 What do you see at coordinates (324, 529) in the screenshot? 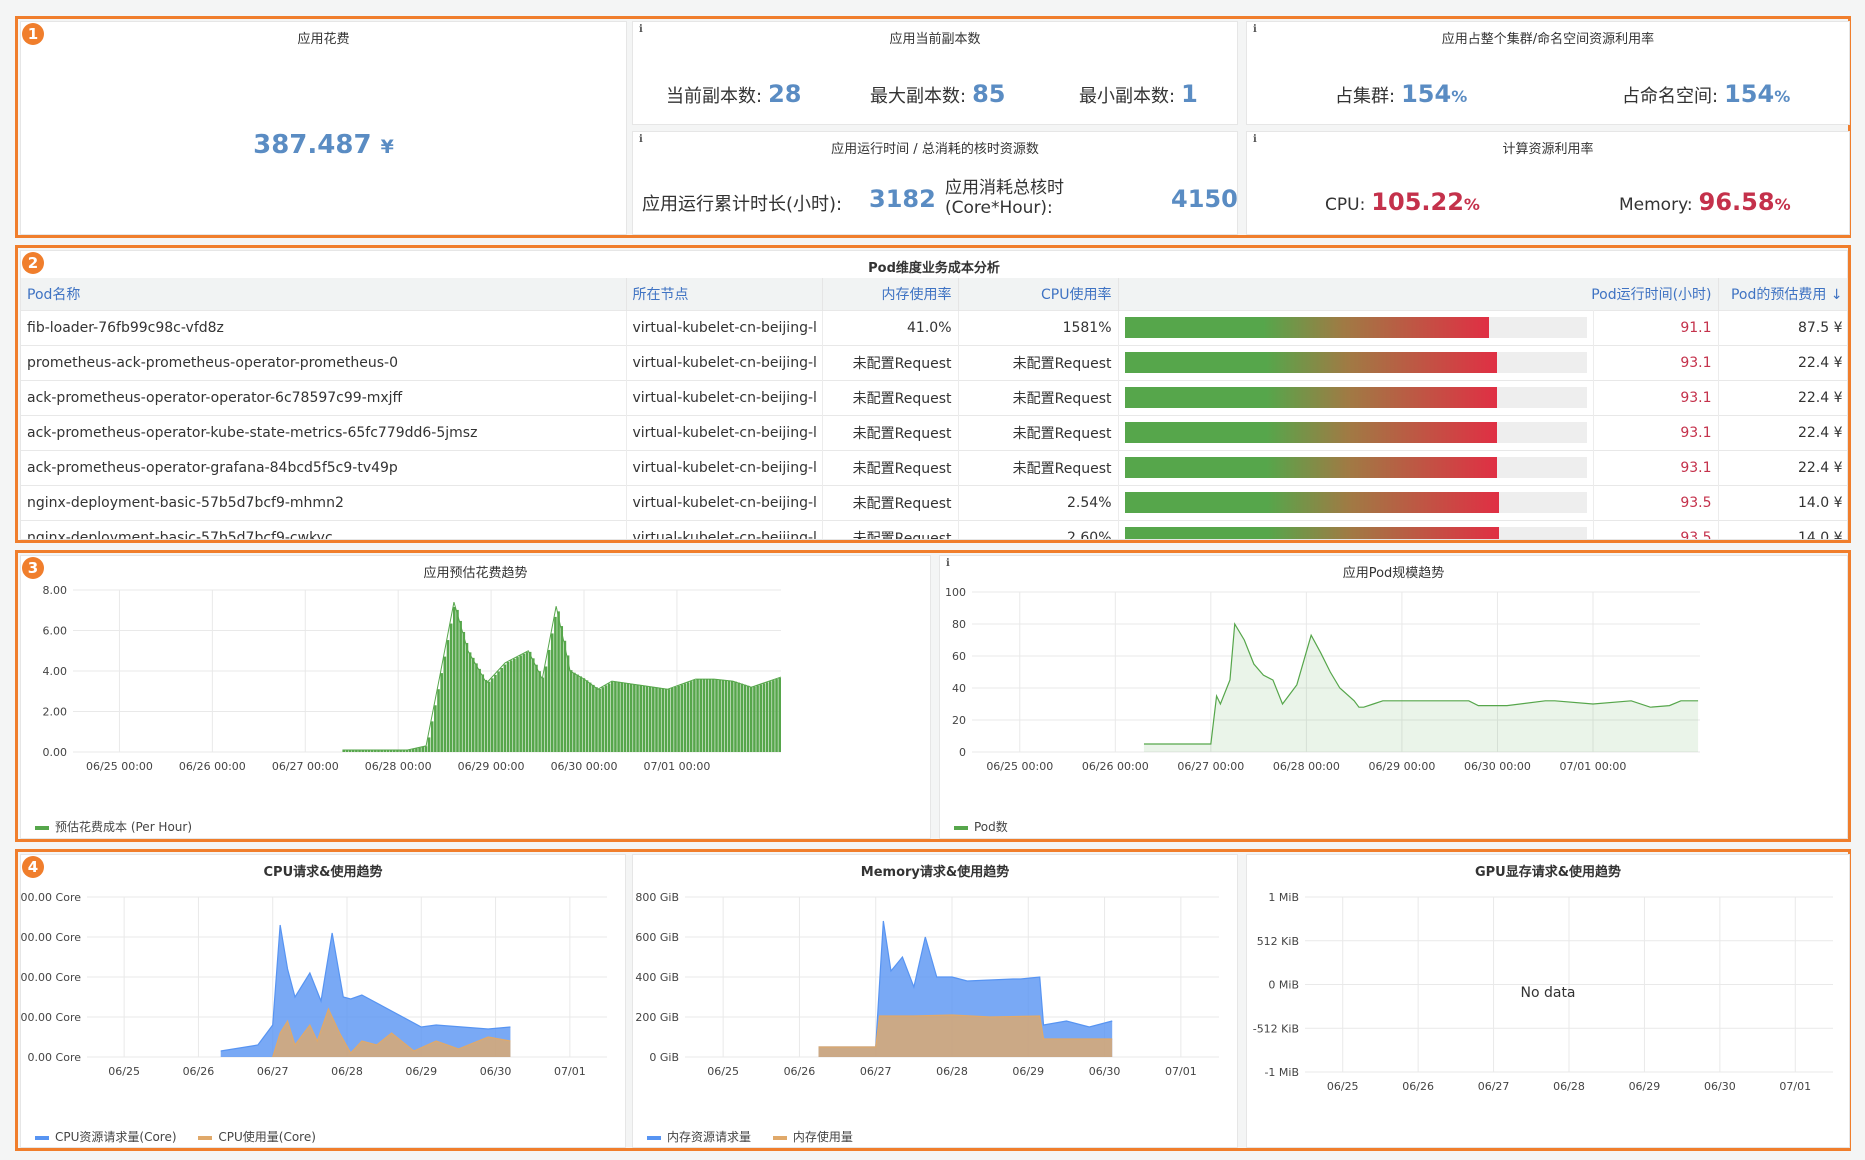
I see `pod-name-cell: nginx-deployment-basic-57b5d7bcf9-cwkyc` at bounding box center [324, 529].